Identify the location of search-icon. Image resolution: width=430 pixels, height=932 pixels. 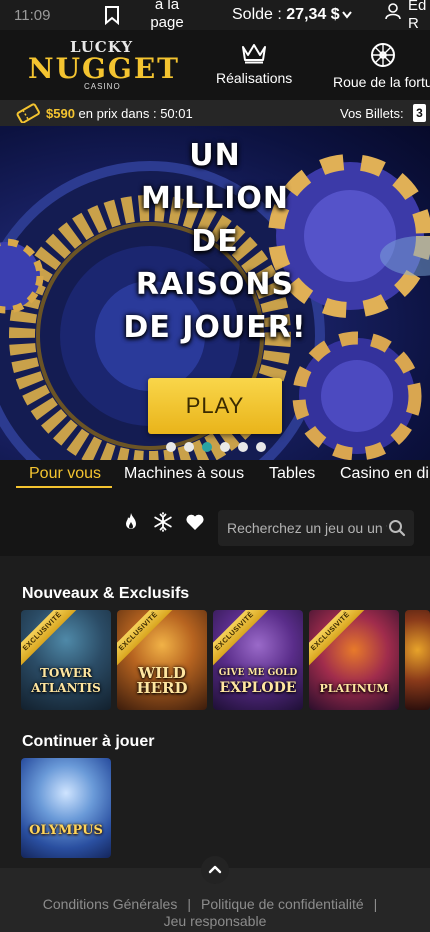
(397, 528).